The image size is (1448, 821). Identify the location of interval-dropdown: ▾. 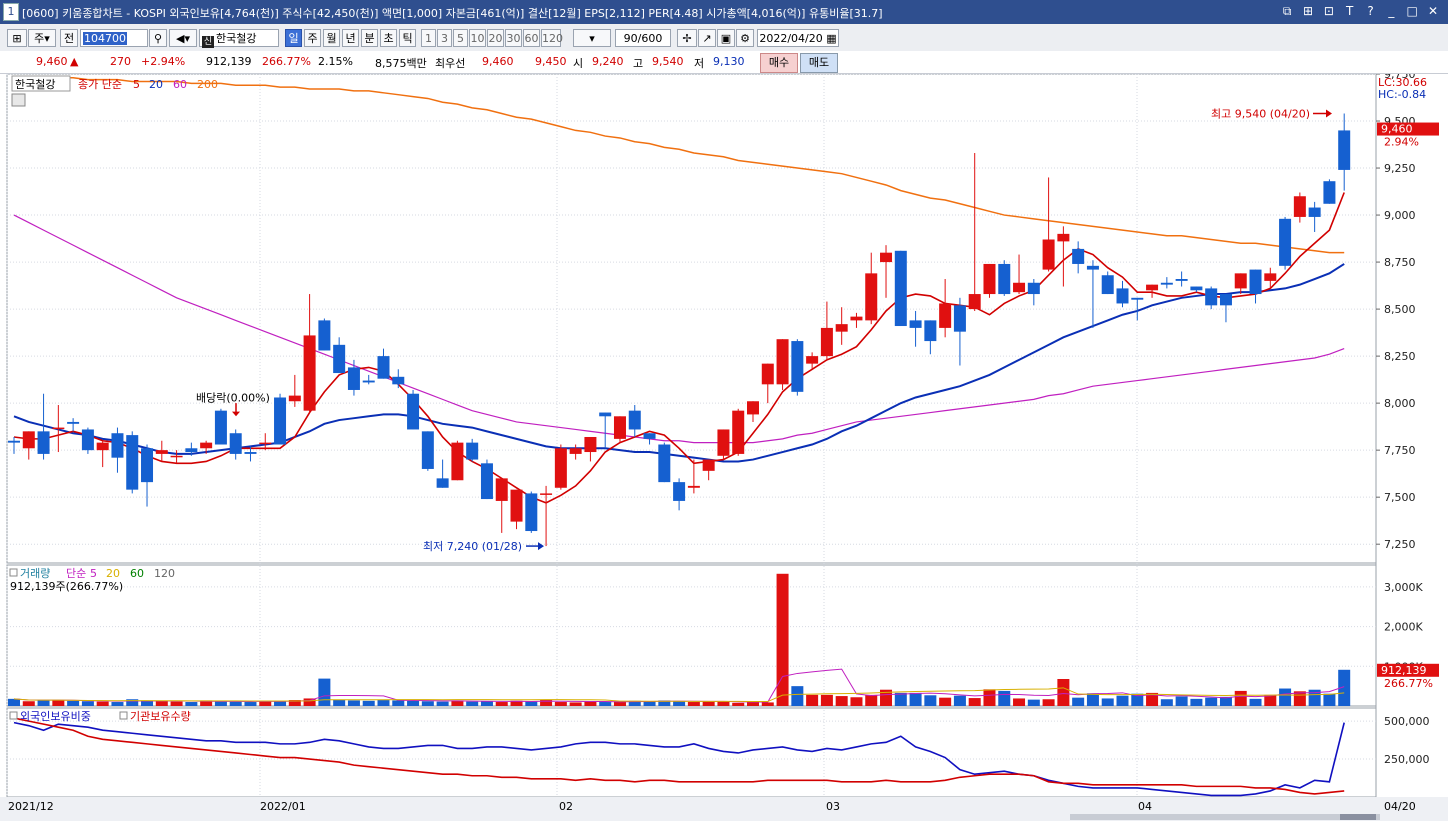
(592, 38).